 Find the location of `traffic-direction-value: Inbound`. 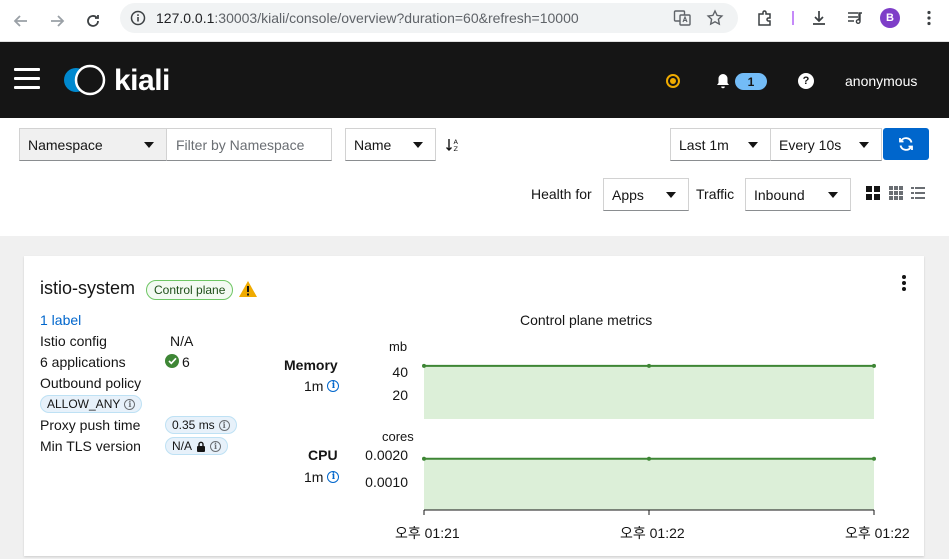

traffic-direction-value: Inbound is located at coordinates (779, 194).